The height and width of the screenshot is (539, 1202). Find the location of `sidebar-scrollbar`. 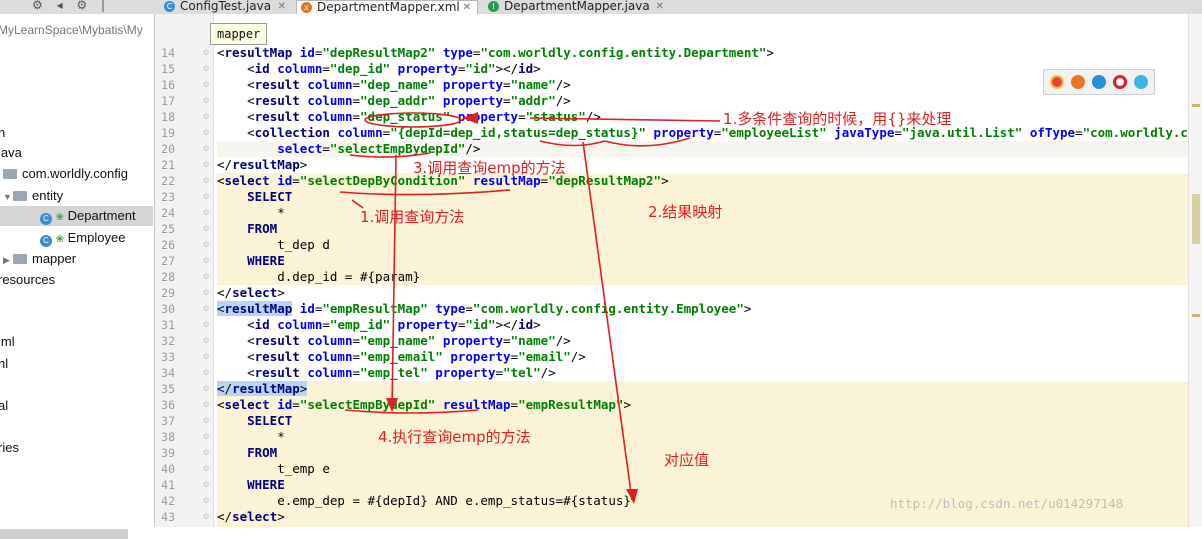

sidebar-scrollbar is located at coordinates (64, 534).